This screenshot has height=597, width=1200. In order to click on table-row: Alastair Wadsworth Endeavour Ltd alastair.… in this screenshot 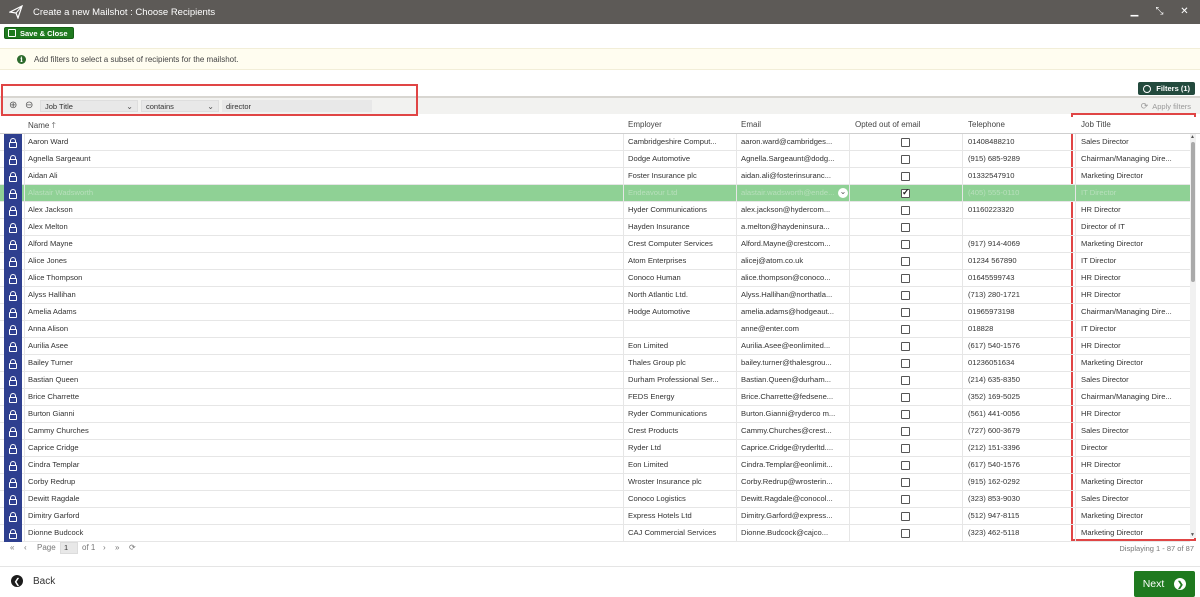, I will do `click(595, 193)`.